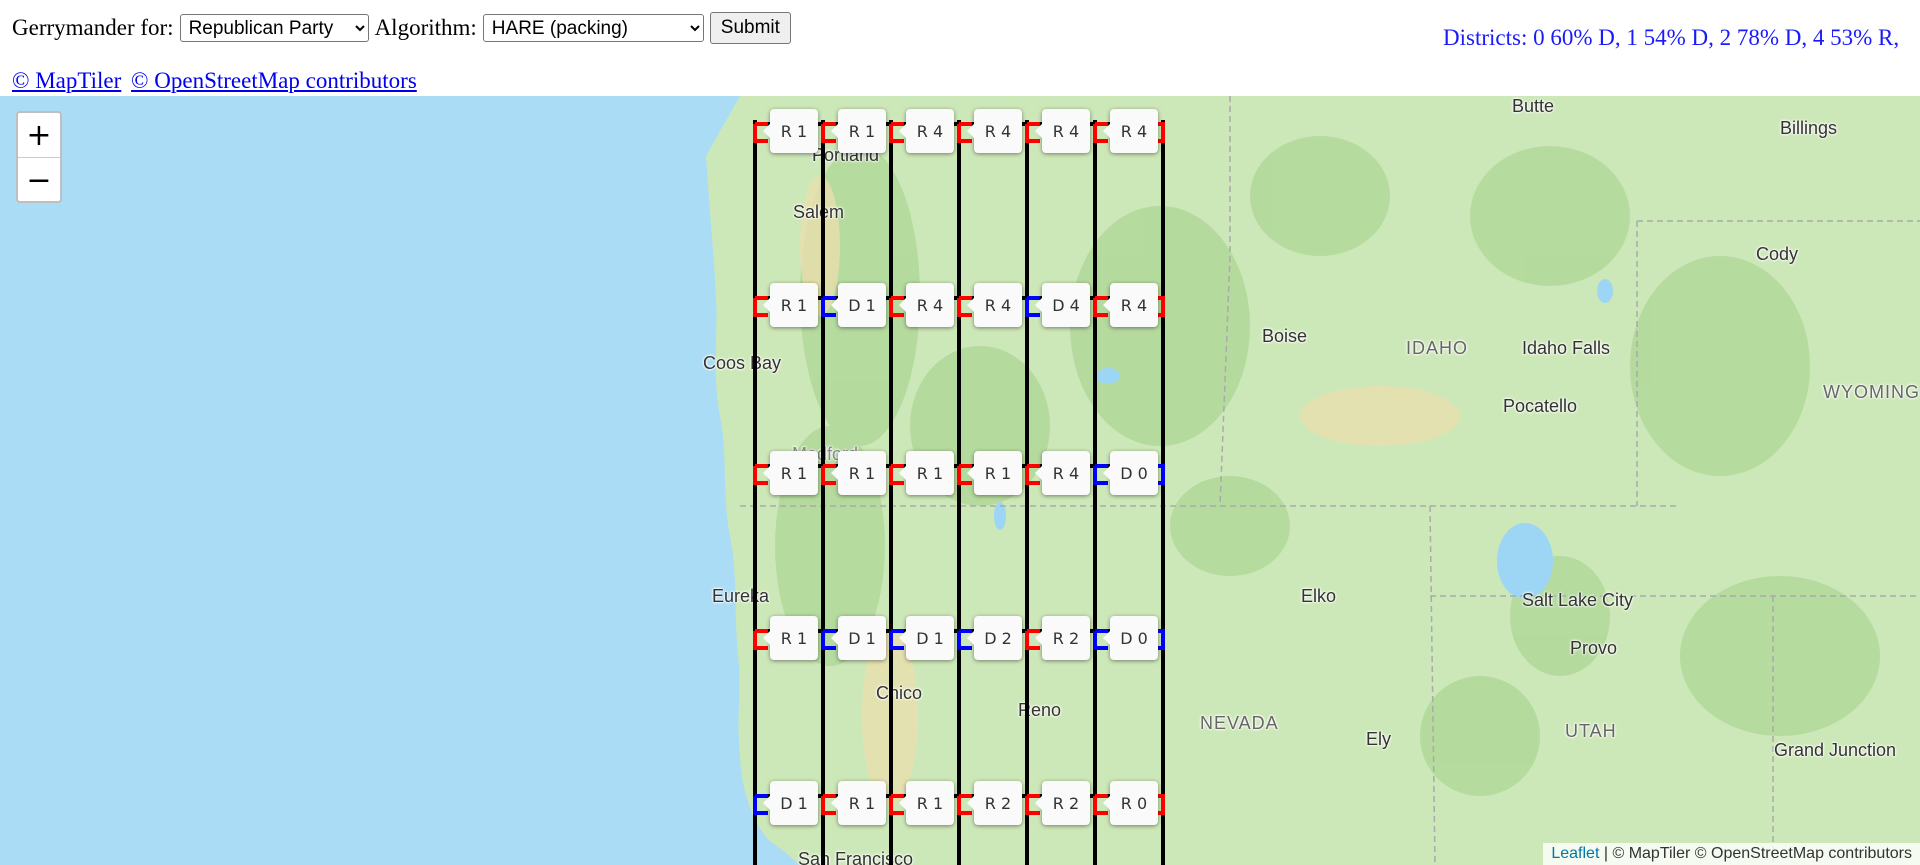  Describe the element at coordinates (1575, 853) in the screenshot. I see `leaflet-link: Leaflet` at that location.